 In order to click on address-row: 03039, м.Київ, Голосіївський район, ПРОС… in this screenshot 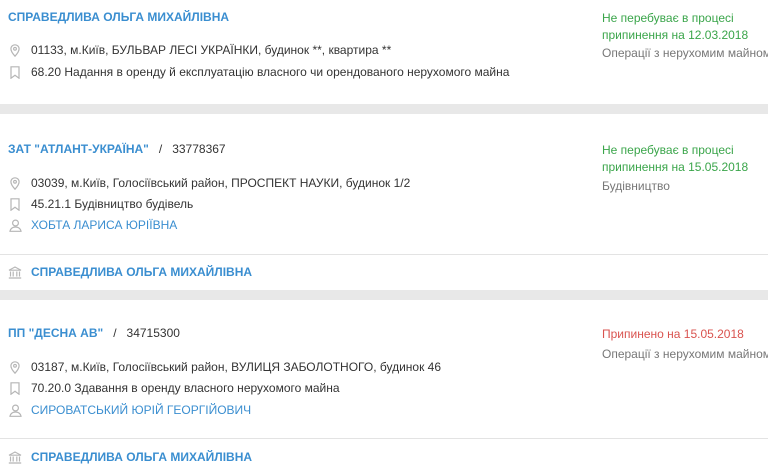, I will do `click(209, 183)`.